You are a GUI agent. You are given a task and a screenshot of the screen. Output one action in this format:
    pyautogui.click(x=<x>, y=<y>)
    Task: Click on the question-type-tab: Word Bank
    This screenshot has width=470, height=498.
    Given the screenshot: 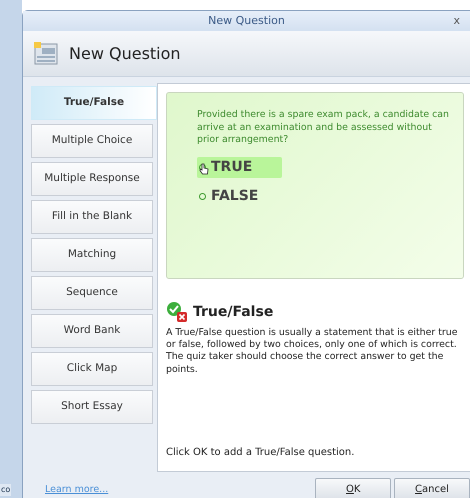 What is the action you would take?
    pyautogui.click(x=92, y=331)
    